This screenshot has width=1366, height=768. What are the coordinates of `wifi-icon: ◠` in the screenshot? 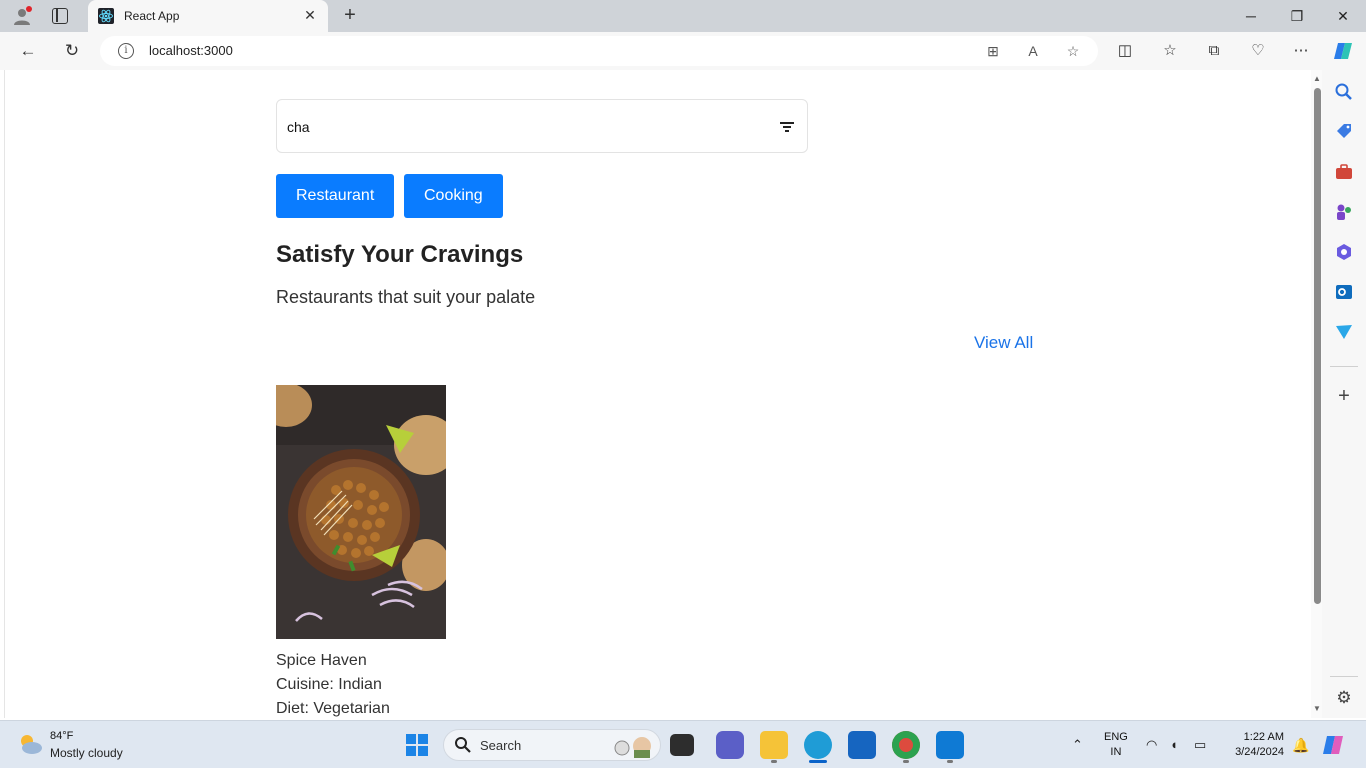 It's located at (1151, 745).